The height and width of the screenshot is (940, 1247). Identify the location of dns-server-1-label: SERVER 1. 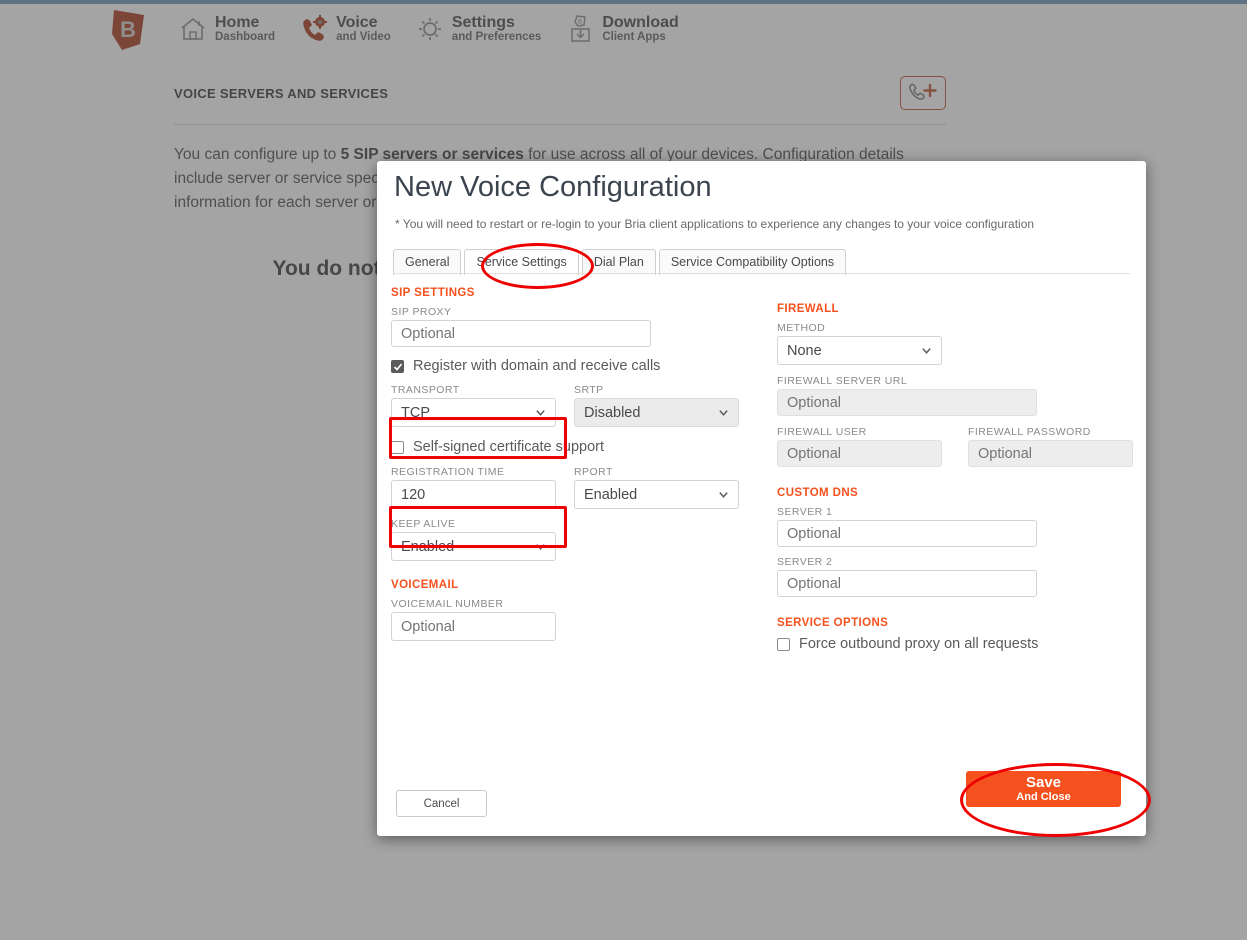
(805, 512).